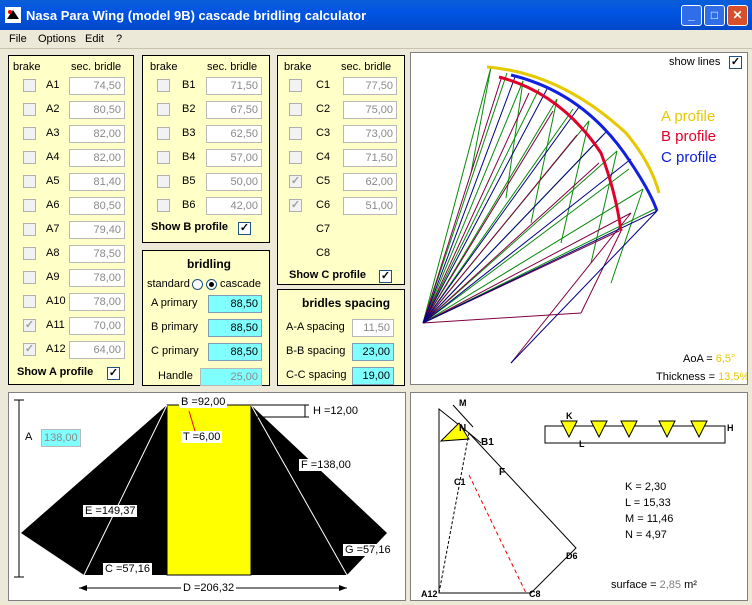  Describe the element at coordinates (295, 157) in the screenshot. I see `brake-checkbox-c4` at that location.